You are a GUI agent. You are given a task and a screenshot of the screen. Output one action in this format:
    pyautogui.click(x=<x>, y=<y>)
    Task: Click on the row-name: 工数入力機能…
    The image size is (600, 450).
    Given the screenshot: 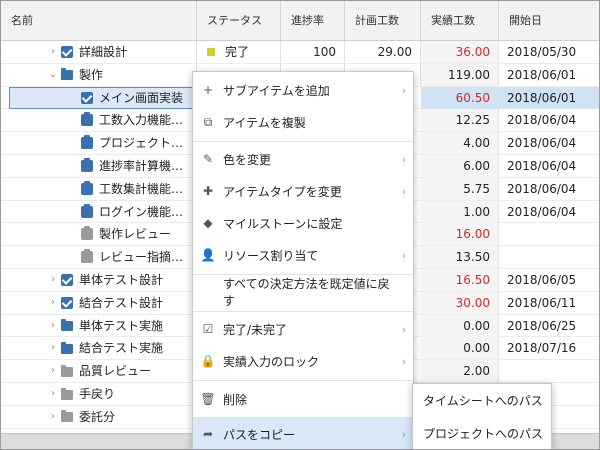 What is the action you would take?
    pyautogui.click(x=141, y=120)
    